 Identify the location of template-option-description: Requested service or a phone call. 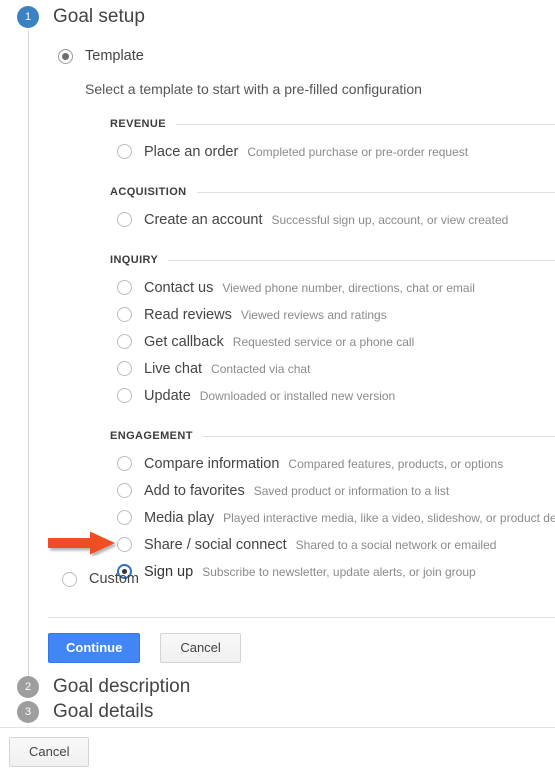
(323, 341).